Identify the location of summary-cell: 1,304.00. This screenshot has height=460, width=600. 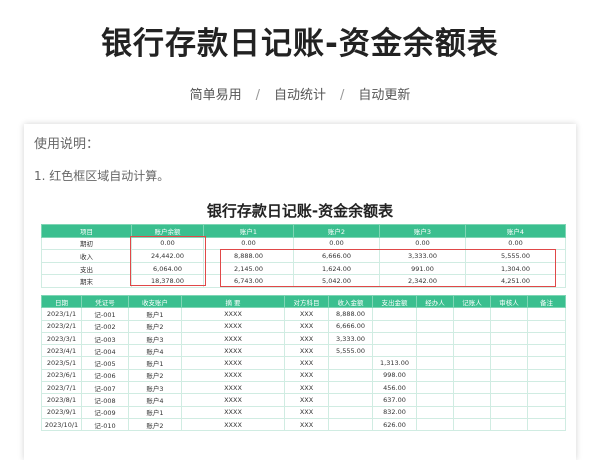
(515, 268).